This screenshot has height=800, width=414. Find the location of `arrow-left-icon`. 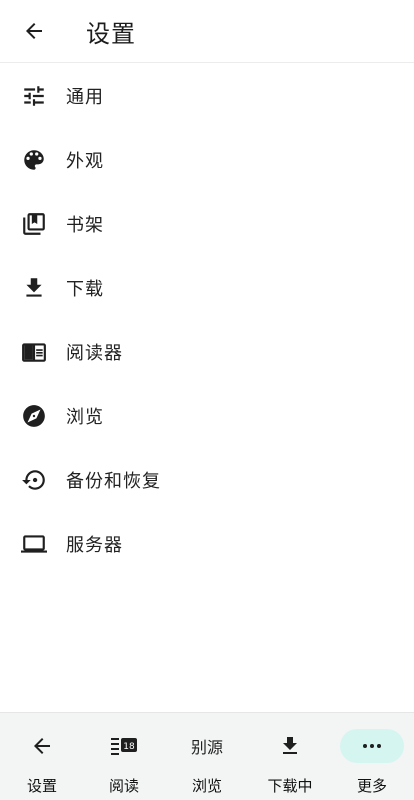

arrow-left-icon is located at coordinates (34, 31).